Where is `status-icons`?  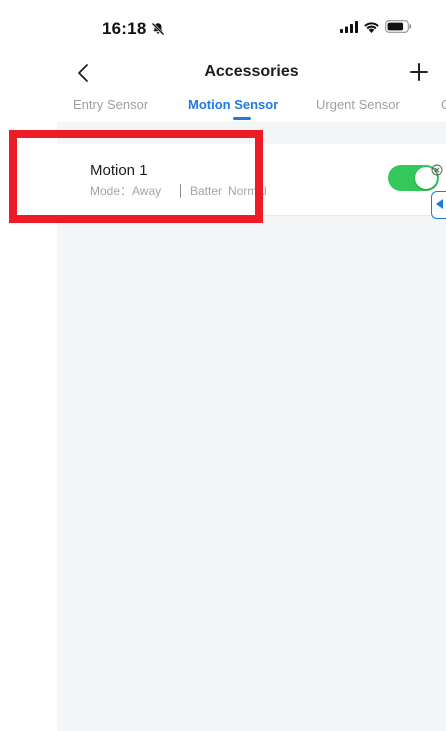 status-icons is located at coordinates (376, 26).